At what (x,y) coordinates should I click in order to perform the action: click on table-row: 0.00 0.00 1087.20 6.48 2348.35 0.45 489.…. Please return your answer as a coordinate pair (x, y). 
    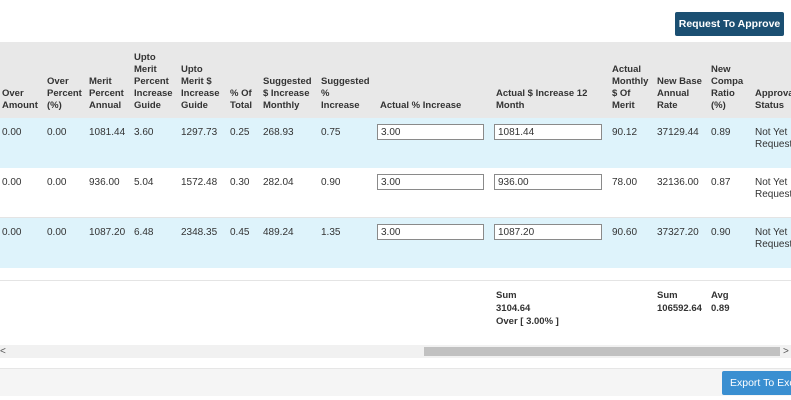
    Looking at the image, I should click on (395, 243).